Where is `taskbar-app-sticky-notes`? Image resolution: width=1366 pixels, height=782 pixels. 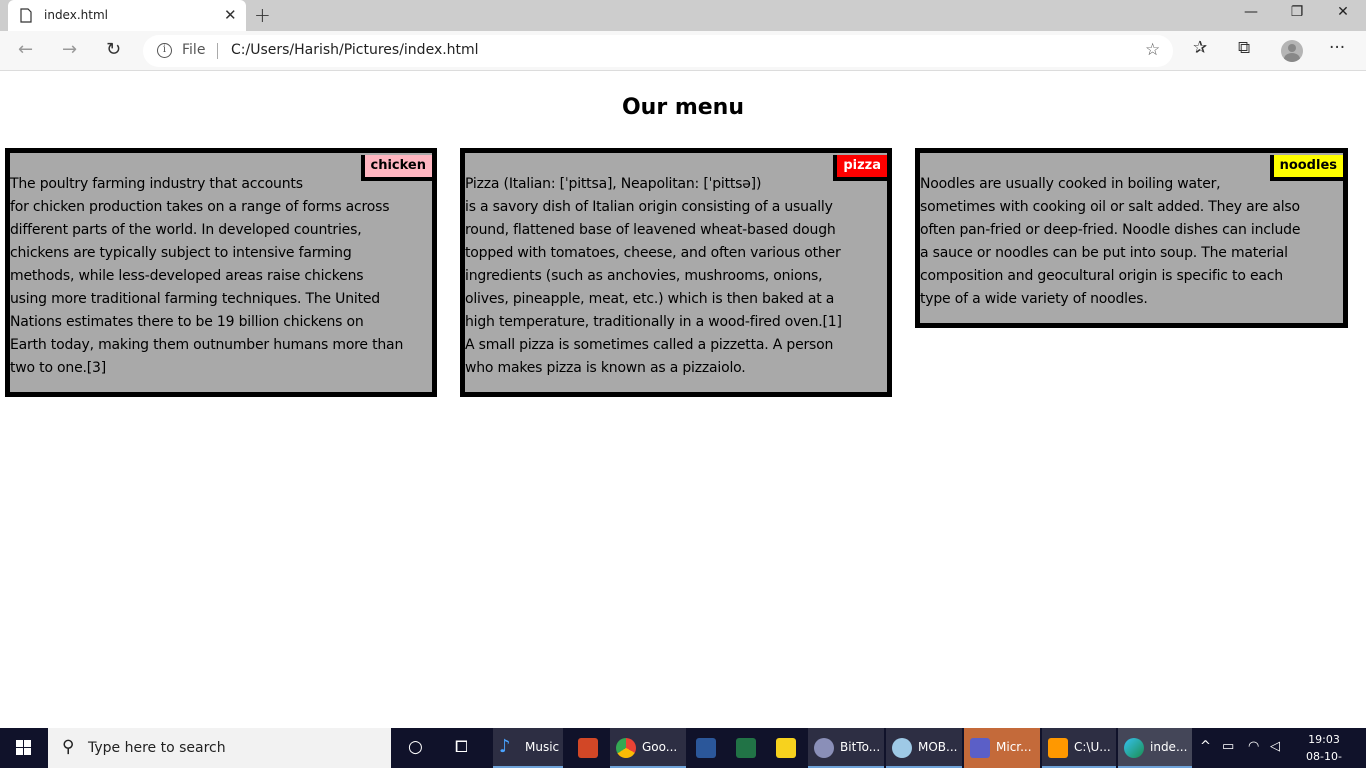 taskbar-app-sticky-notes is located at coordinates (787, 748).